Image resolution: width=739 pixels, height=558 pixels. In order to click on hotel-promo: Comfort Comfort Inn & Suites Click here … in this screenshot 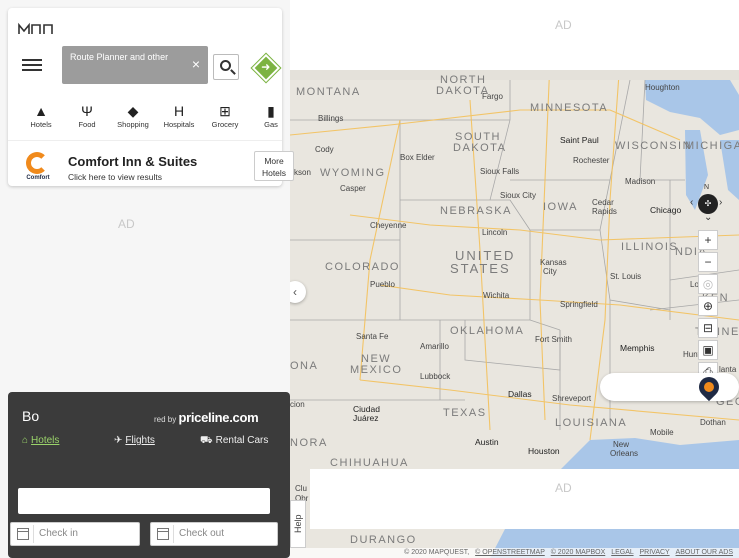, I will do `click(158, 169)`.